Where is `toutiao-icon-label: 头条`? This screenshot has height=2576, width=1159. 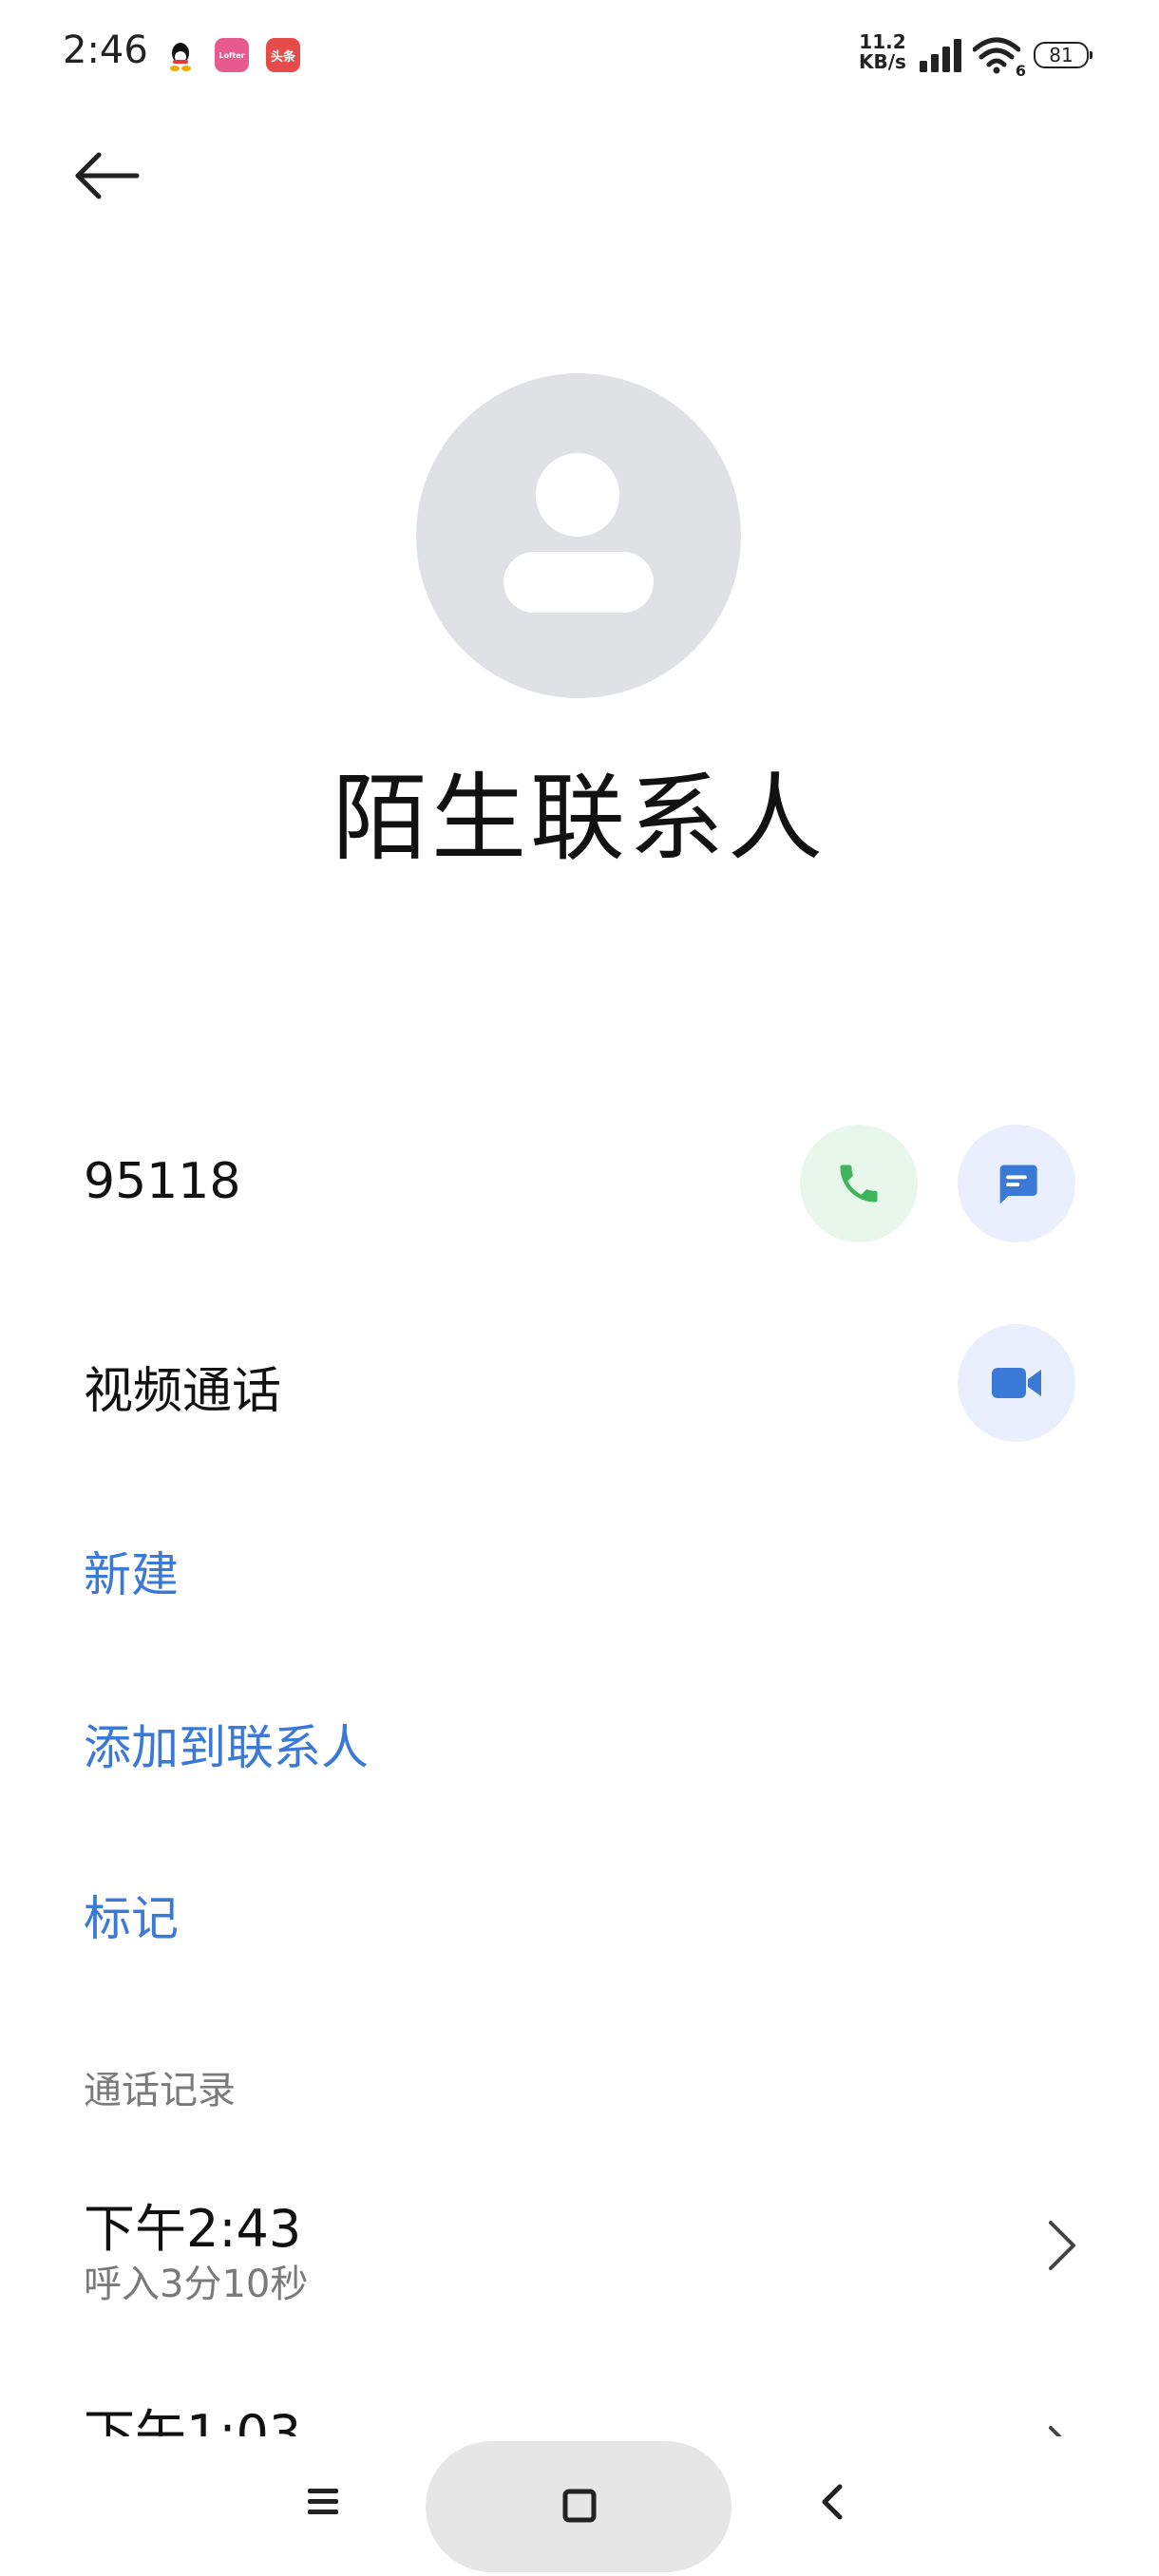
toutiao-icon-label: 头条 is located at coordinates (282, 57).